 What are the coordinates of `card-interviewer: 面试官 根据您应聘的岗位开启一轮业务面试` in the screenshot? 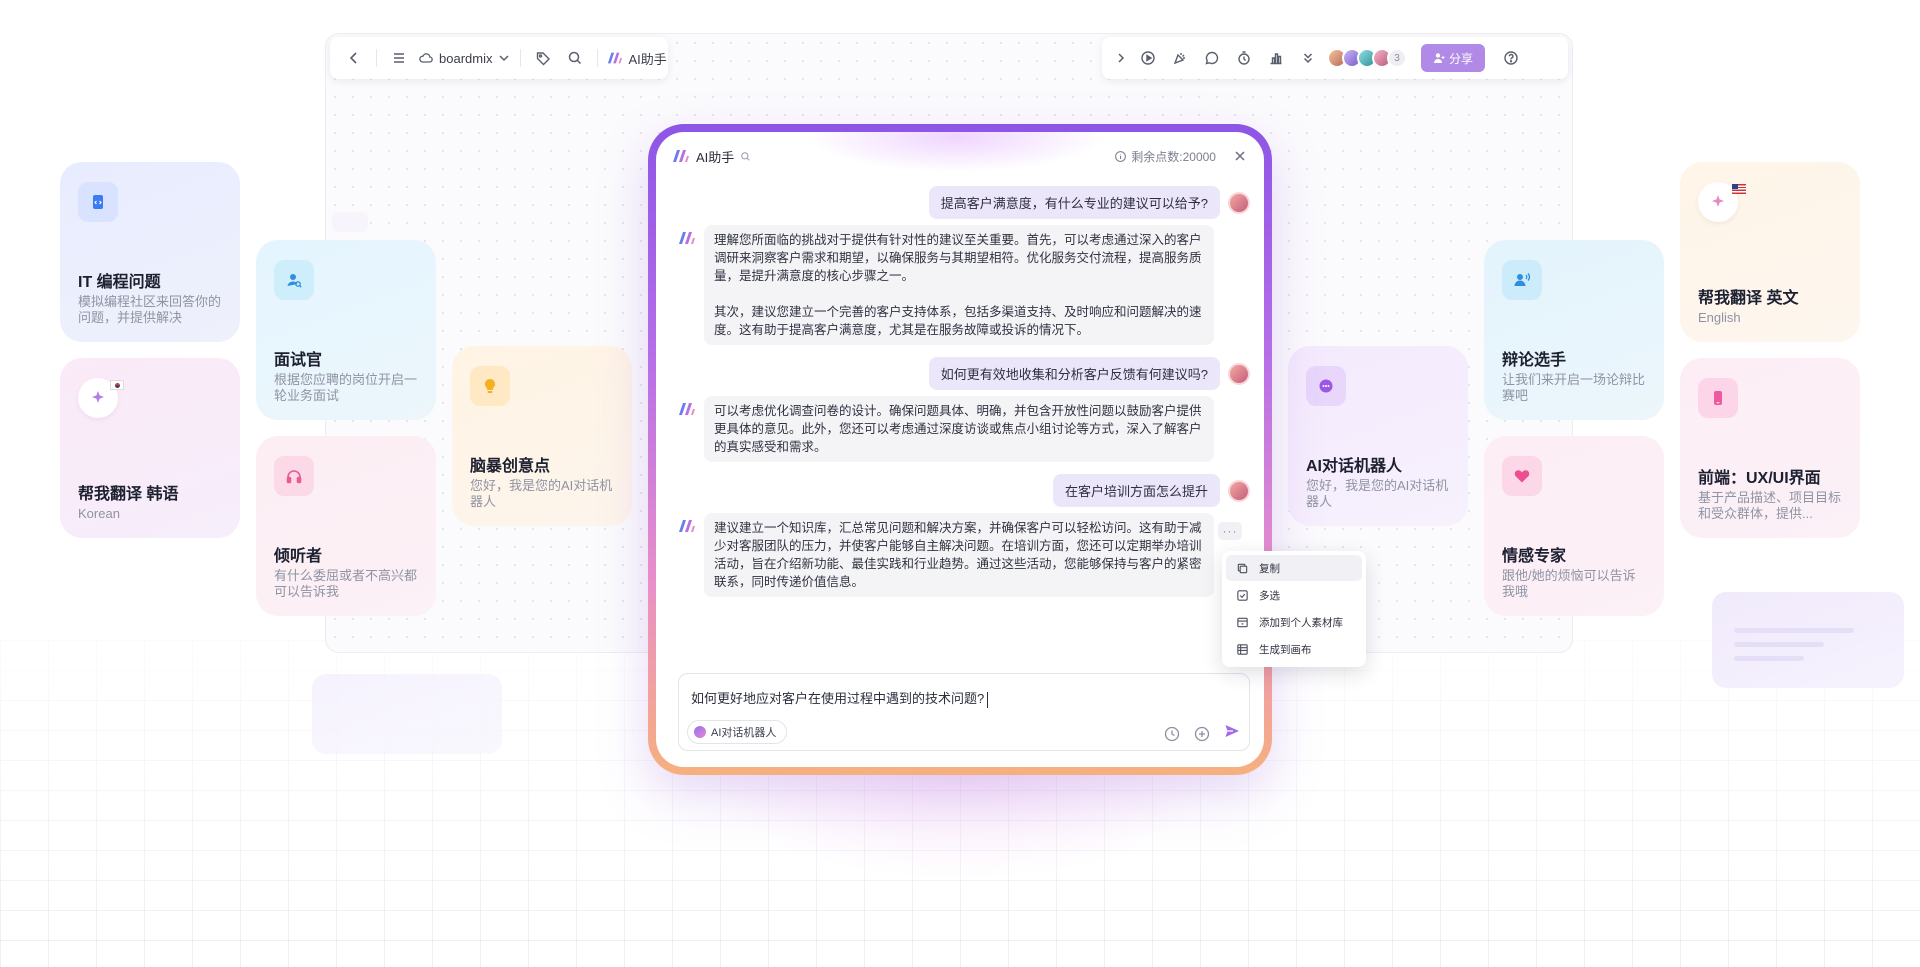 It's located at (346, 330).